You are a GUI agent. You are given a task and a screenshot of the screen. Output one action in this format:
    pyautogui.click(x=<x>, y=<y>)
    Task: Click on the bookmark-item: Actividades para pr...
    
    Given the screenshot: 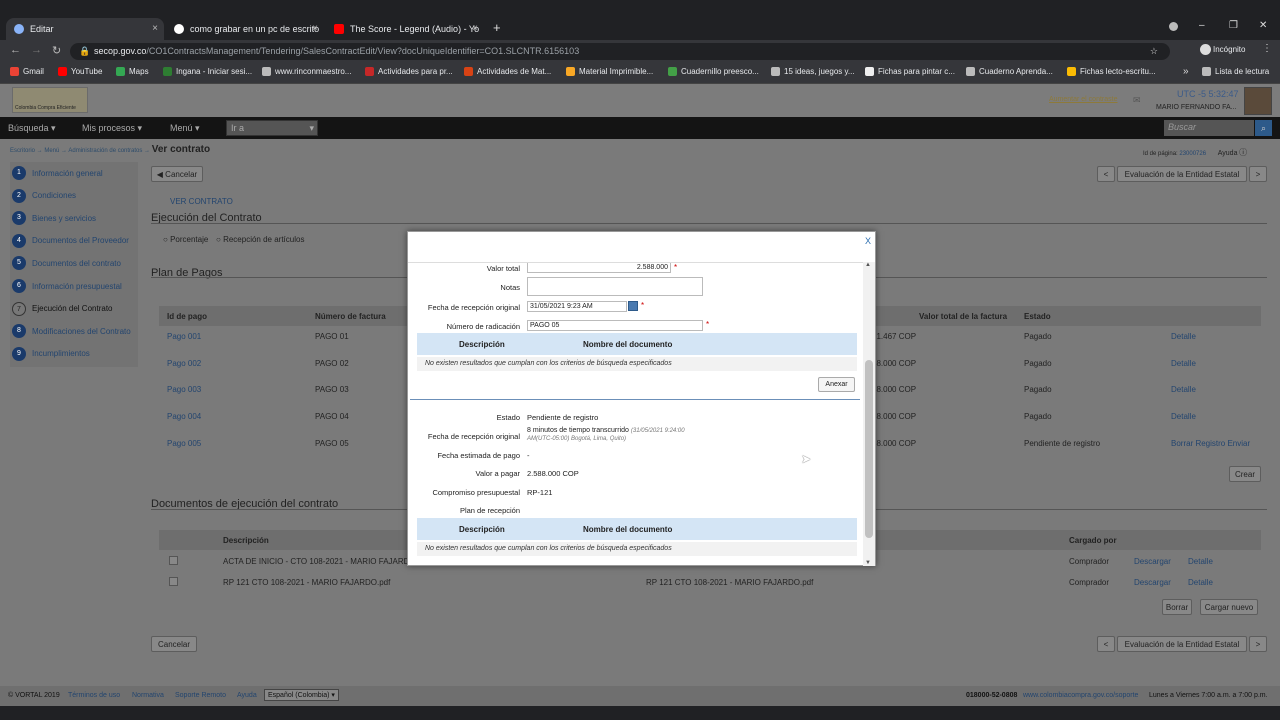 What is the action you would take?
    pyautogui.click(x=409, y=71)
    